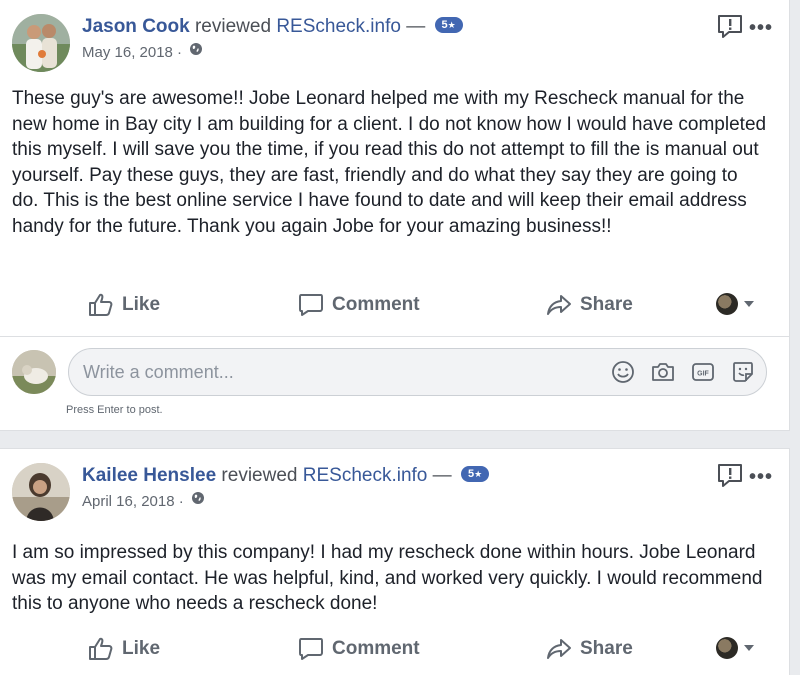  Describe the element at coordinates (114, 410) in the screenshot. I see `press-enter-hint: Press Enter to post.` at that location.